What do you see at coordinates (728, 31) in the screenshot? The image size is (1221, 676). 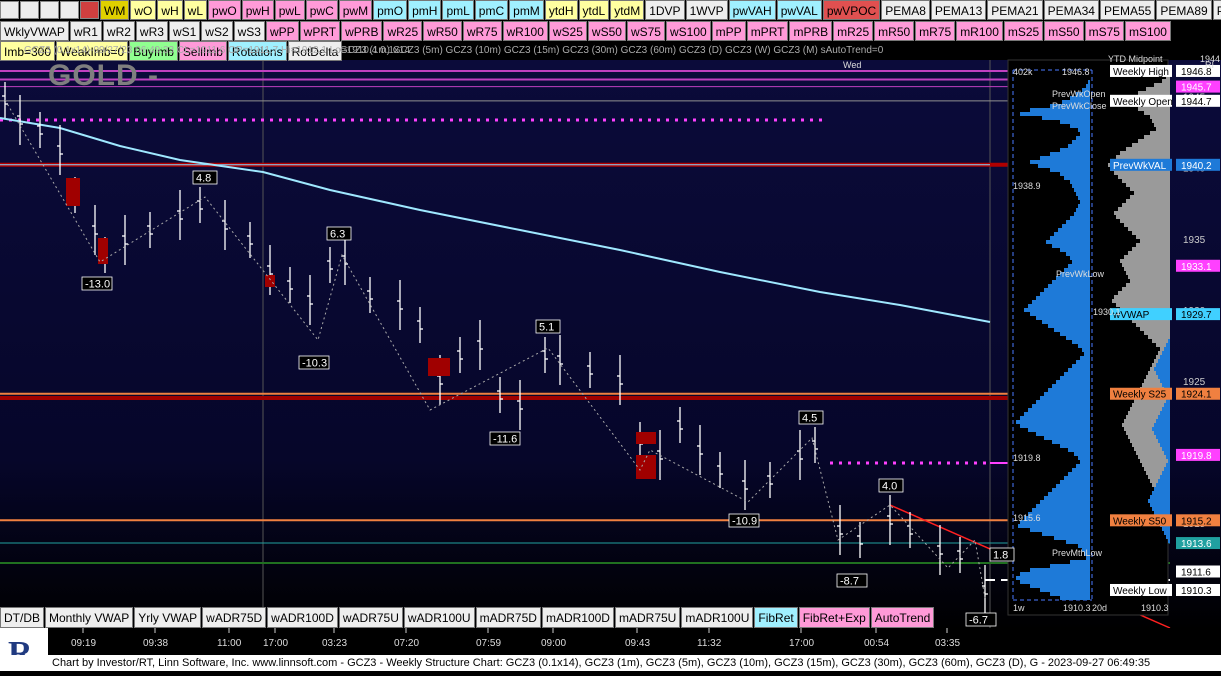 I see `study-button: mPP` at bounding box center [728, 31].